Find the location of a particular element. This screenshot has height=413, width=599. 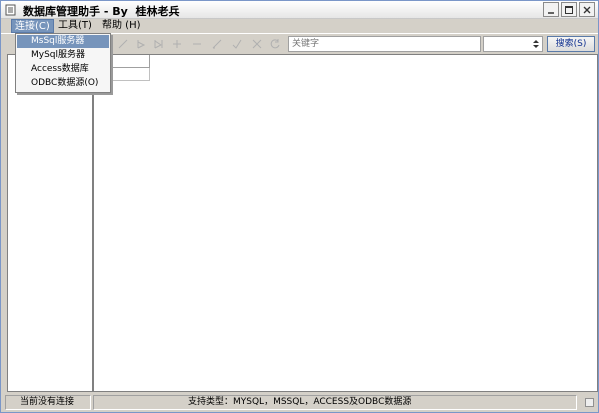

insert-icon is located at coordinates (177, 44).